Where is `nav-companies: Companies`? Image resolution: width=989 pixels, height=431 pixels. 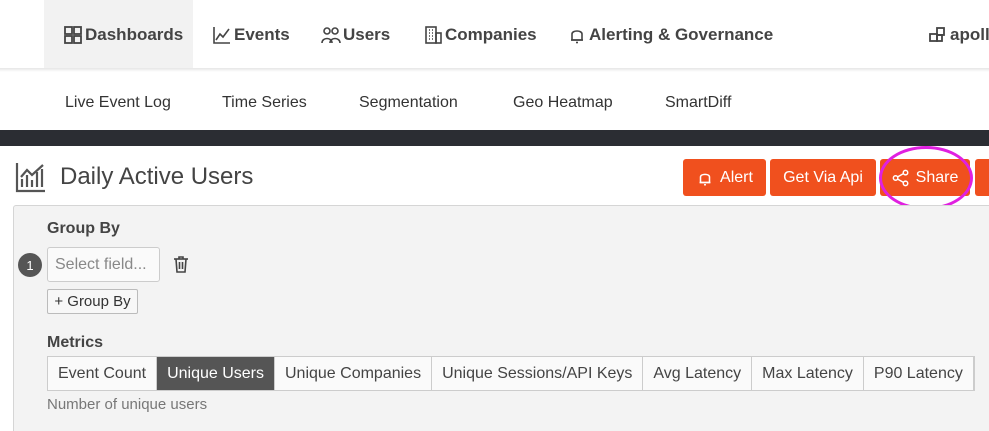 nav-companies: Companies is located at coordinates (480, 35).